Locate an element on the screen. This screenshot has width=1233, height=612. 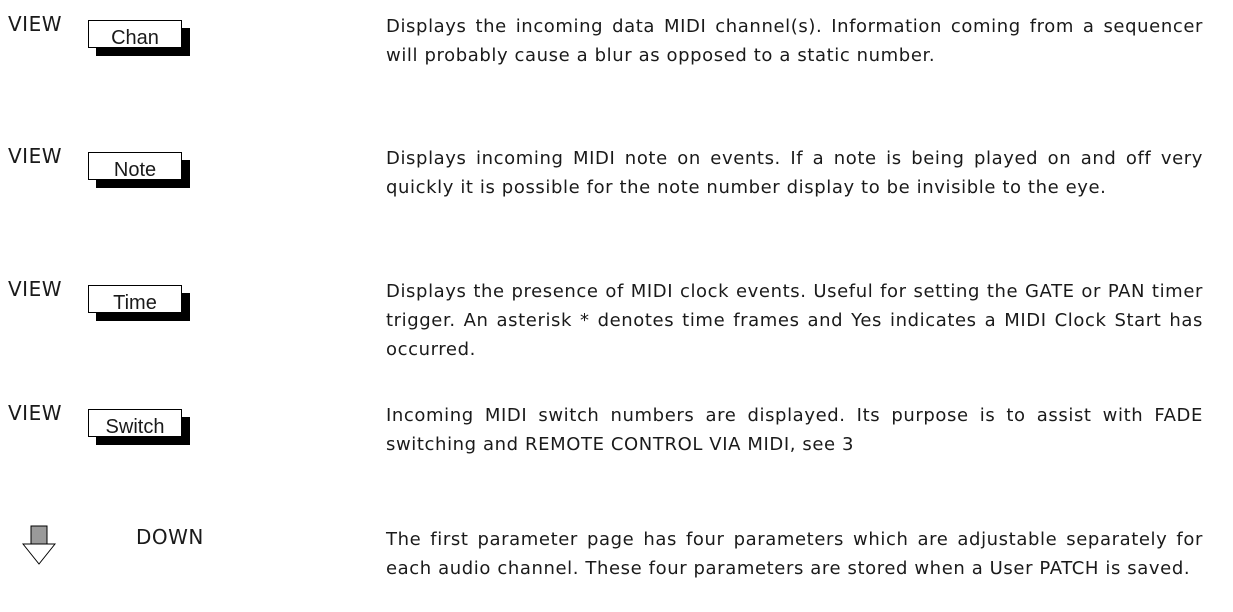
down-arrow-icon is located at coordinates (39, 545).